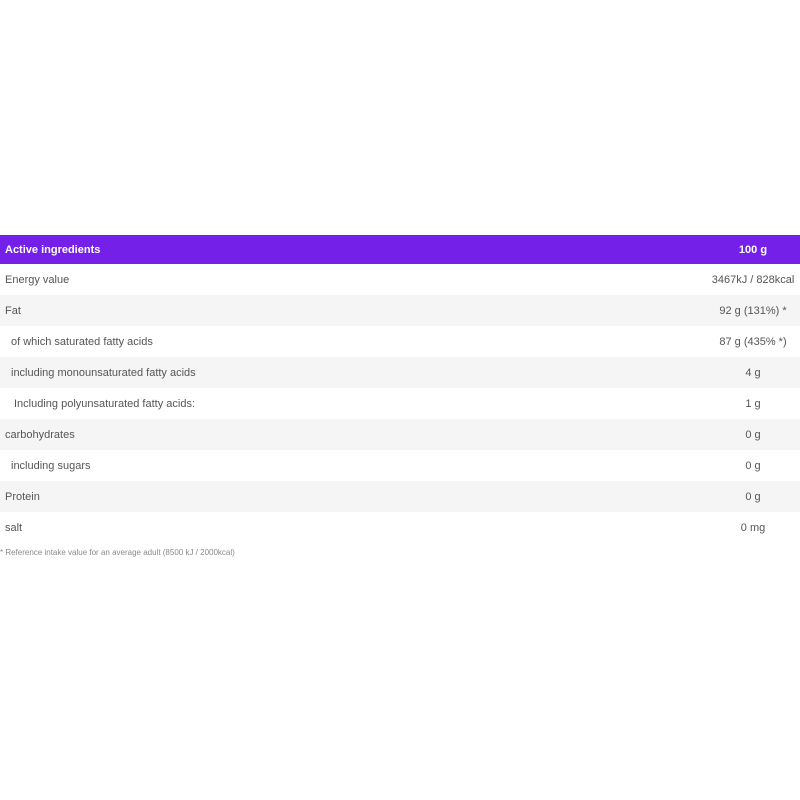  I want to click on ingredient-value: 3467kJ / 828kcal, so click(750, 279).